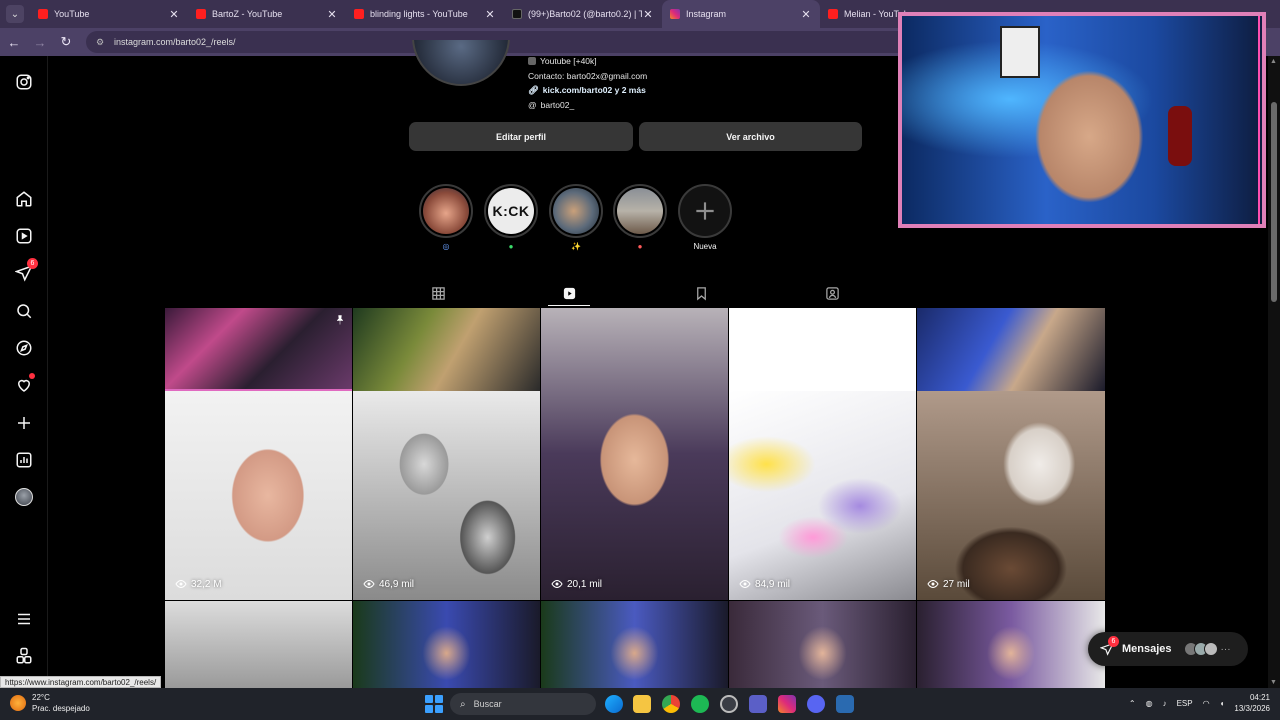 This screenshot has height=720, width=1280. I want to click on scroll-up-icon: ▲, so click(1273, 61).